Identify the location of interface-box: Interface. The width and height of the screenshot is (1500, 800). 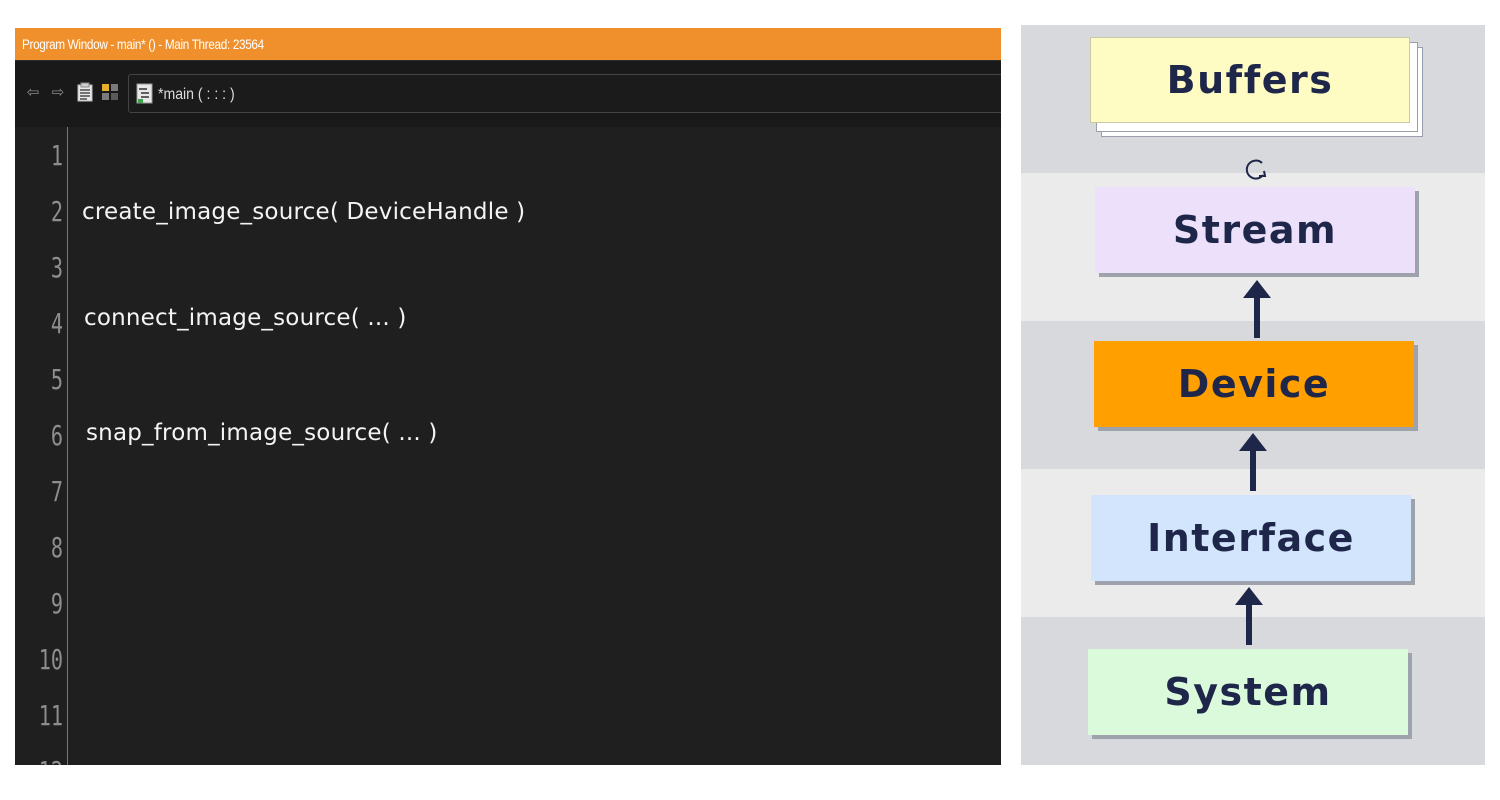
(1251, 538).